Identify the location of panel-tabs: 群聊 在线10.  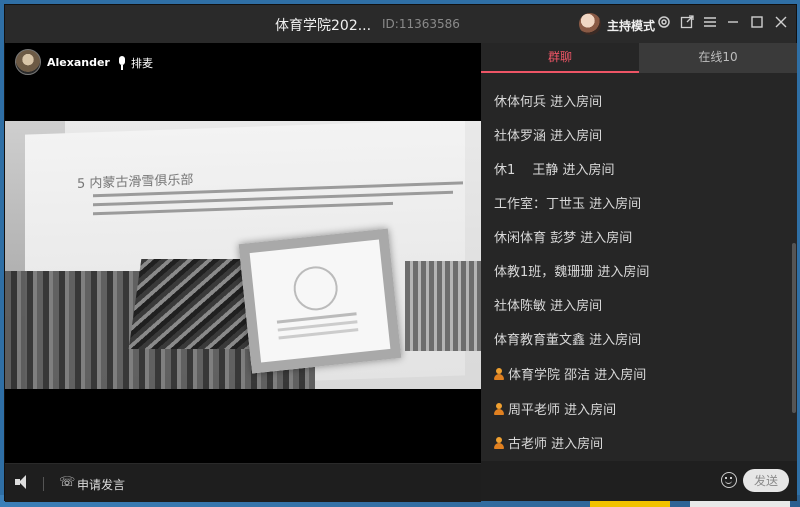
(639, 58).